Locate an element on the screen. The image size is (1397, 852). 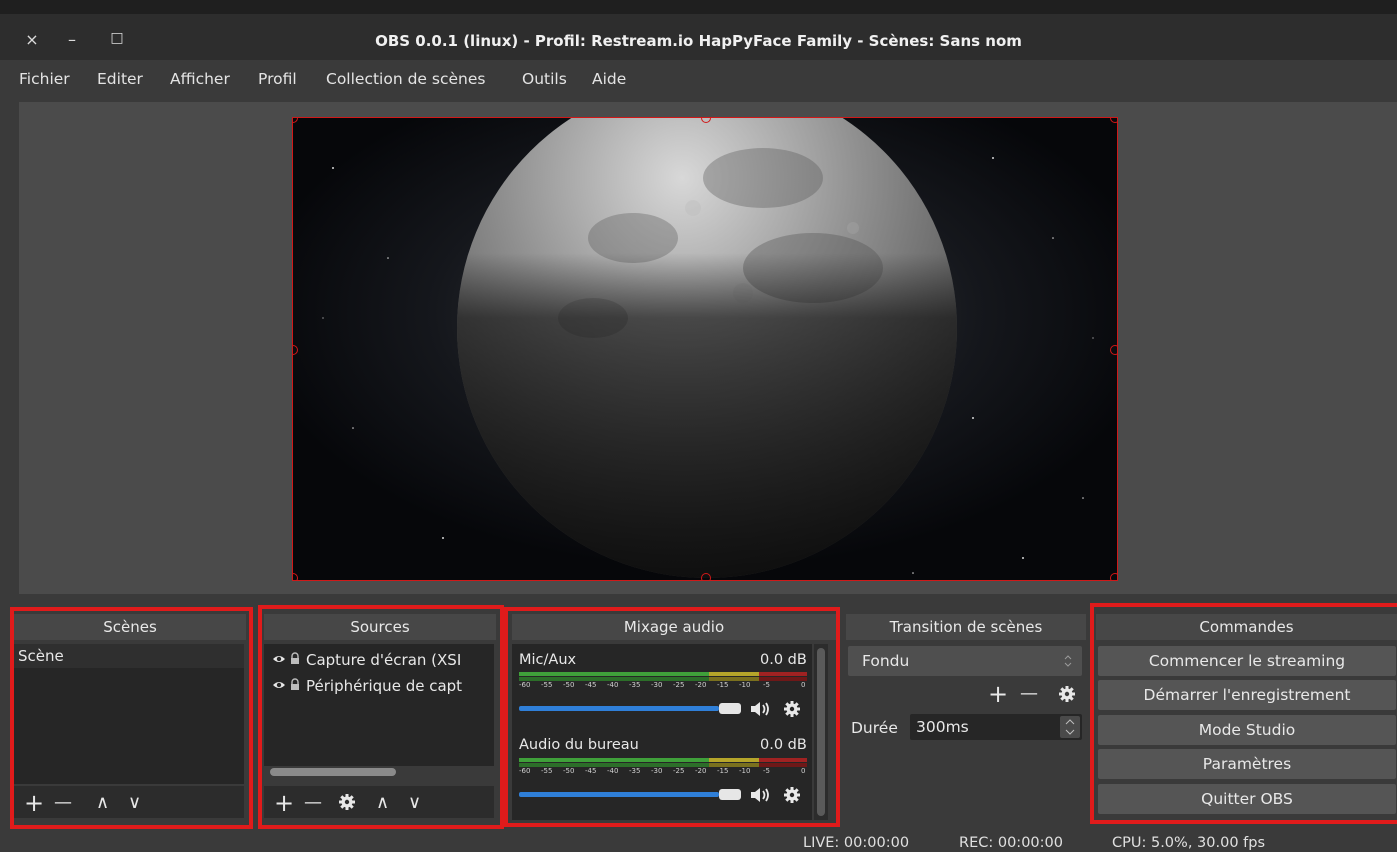
menu-outils: Outils is located at coordinates (544, 79).